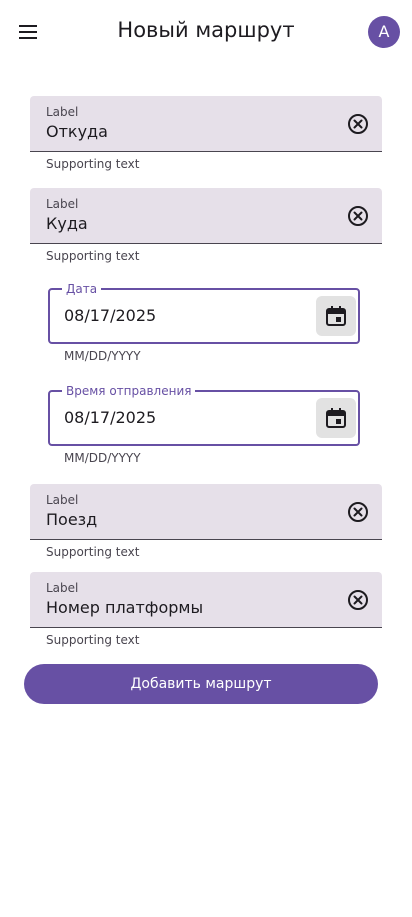 This screenshot has width=412, height=917. Describe the element at coordinates (129, 391) in the screenshot. I see `departure-field-label: Время отправления` at that location.